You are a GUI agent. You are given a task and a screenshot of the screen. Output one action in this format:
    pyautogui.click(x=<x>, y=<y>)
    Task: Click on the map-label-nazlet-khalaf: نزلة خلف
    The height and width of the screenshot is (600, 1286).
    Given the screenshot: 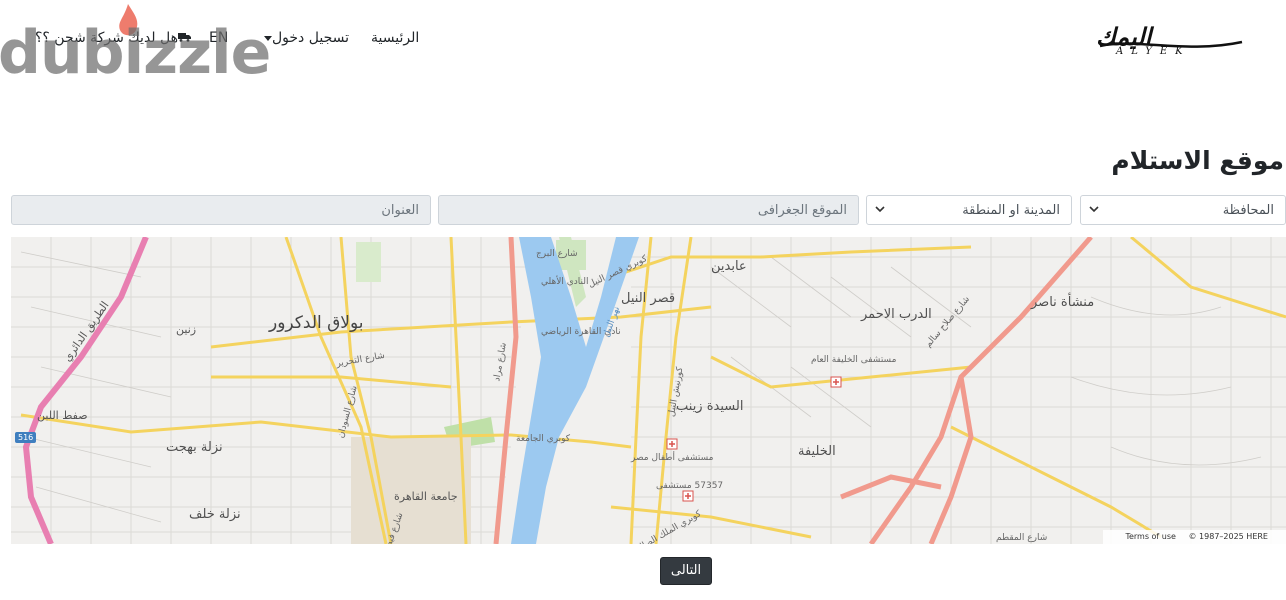 What is the action you would take?
    pyautogui.click(x=215, y=514)
    